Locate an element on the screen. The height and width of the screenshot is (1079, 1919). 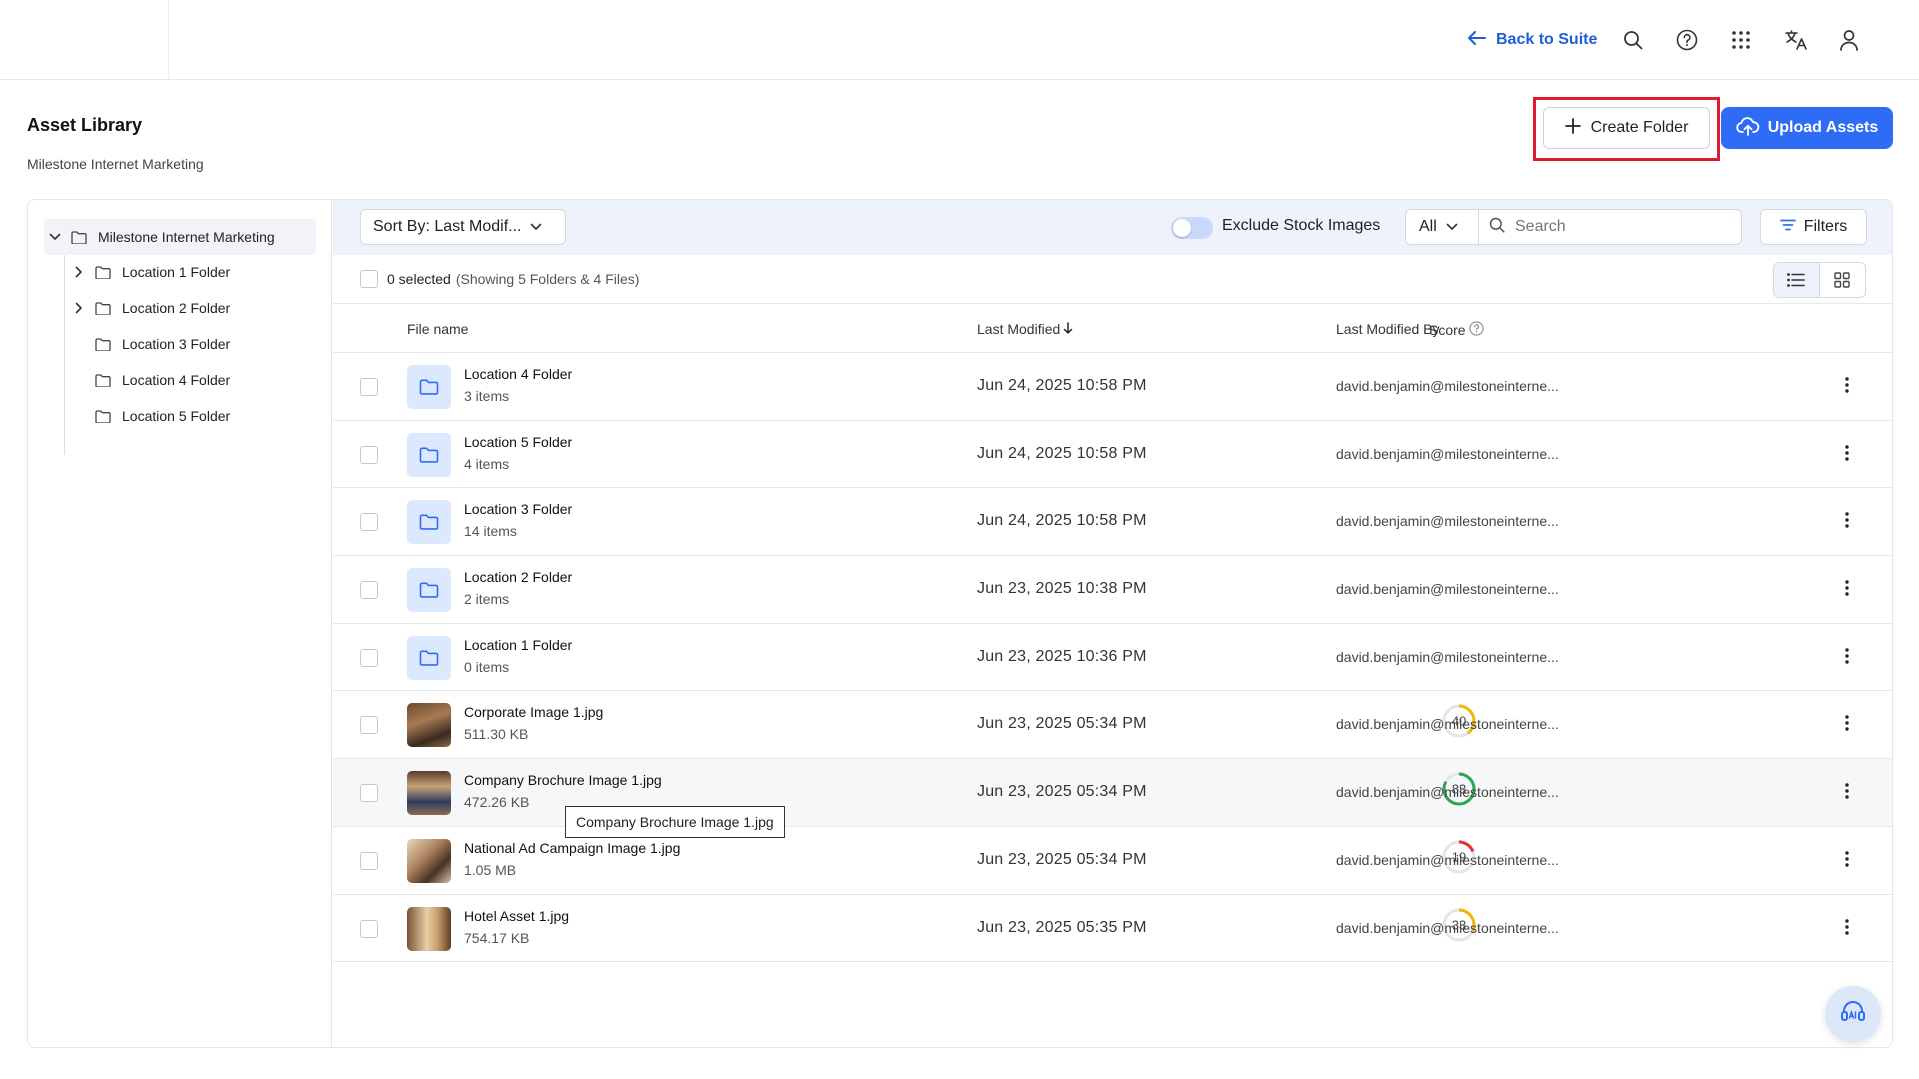
search-field is located at coordinates (1610, 227).